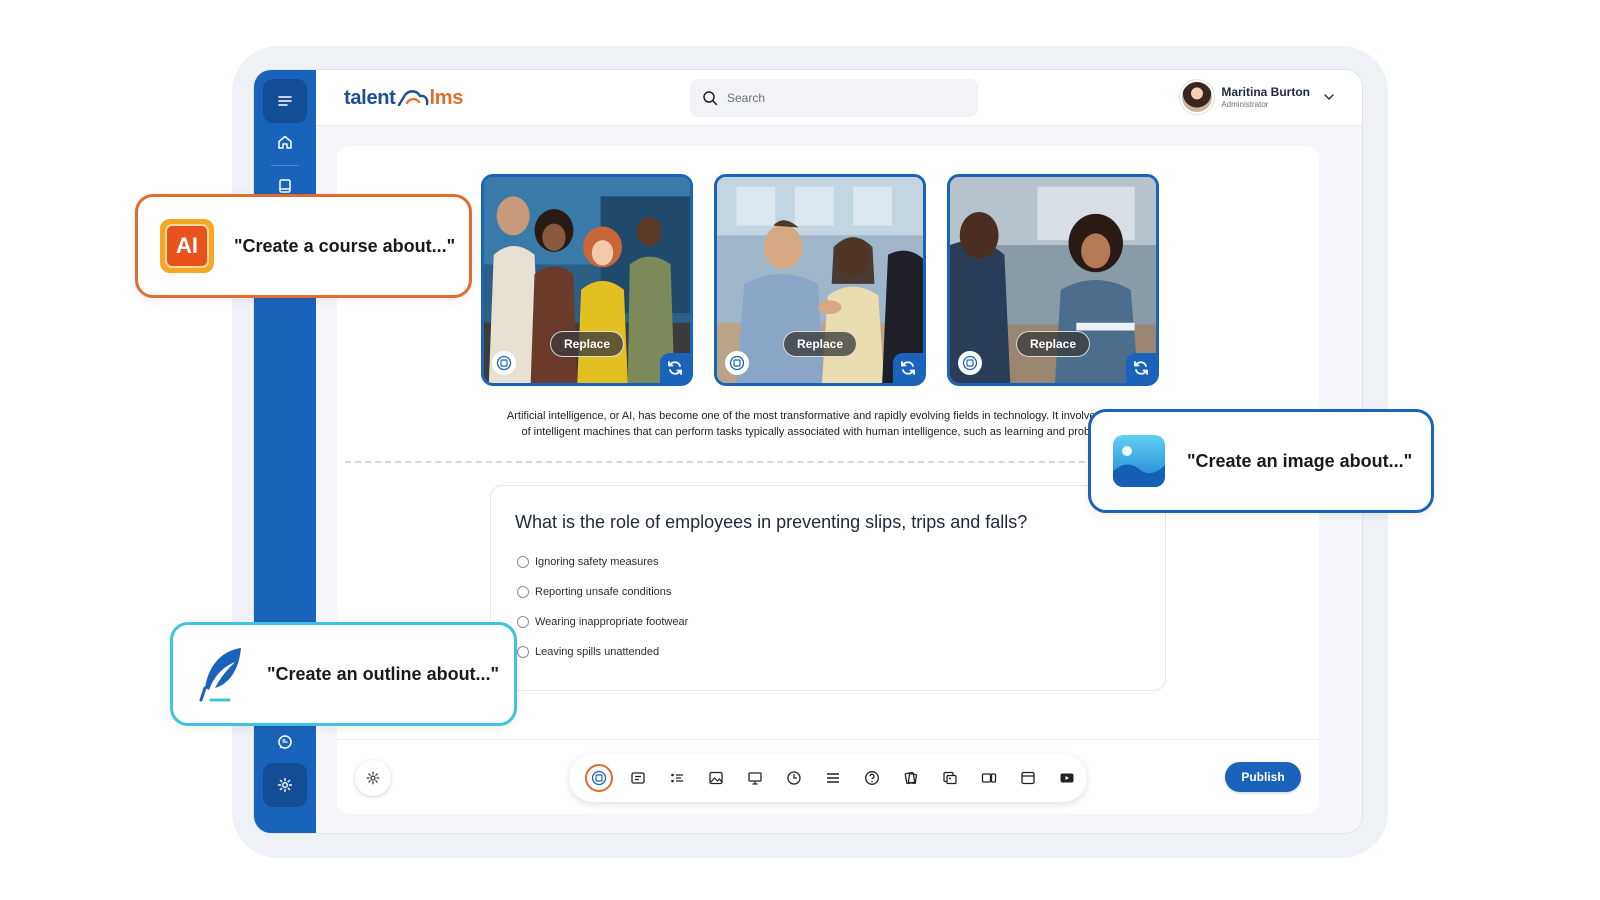 This screenshot has height=900, width=1600. I want to click on ai-image-callout: "Create an image about...", so click(1261, 461).